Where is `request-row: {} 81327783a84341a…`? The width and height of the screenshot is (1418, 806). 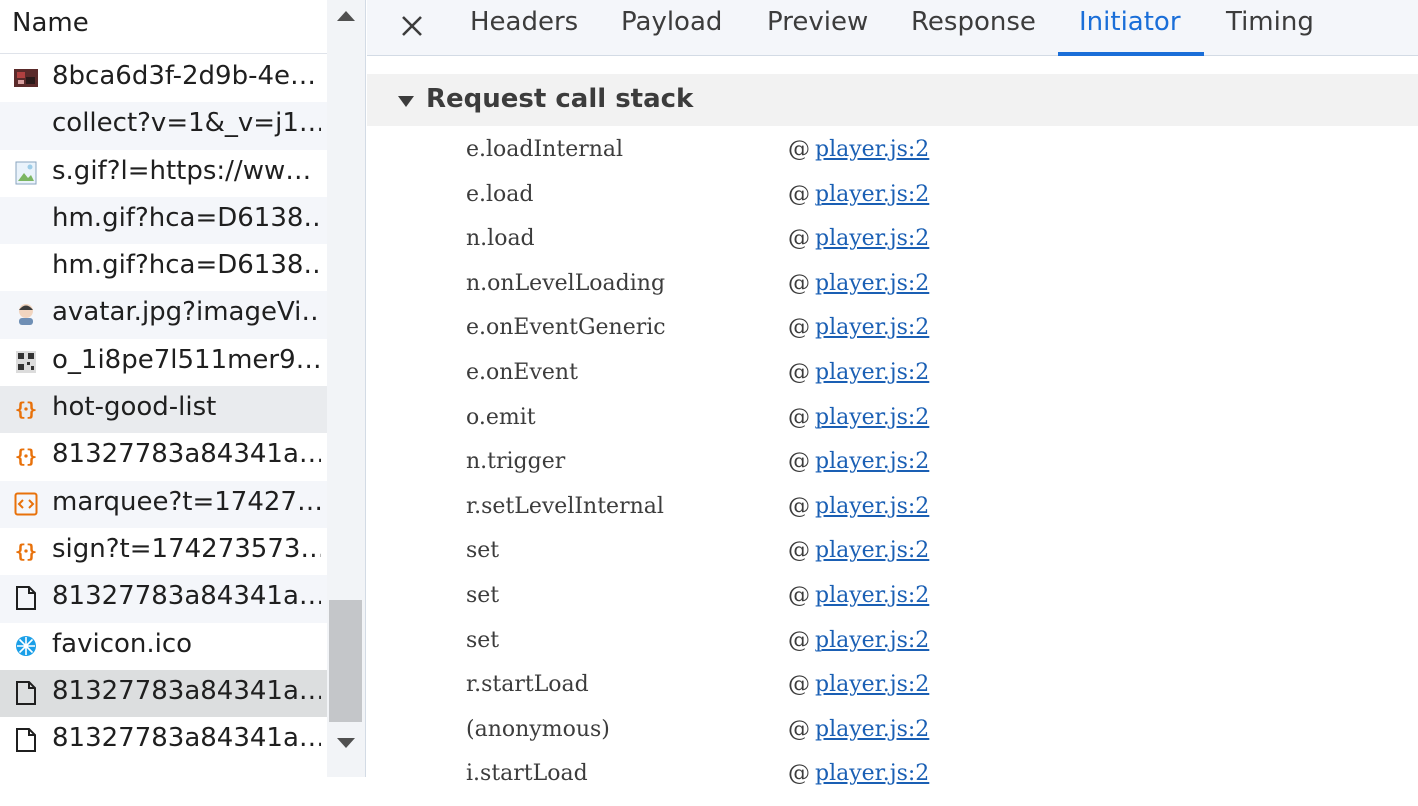 request-row: {} 81327783a84341a… is located at coordinates (163, 457).